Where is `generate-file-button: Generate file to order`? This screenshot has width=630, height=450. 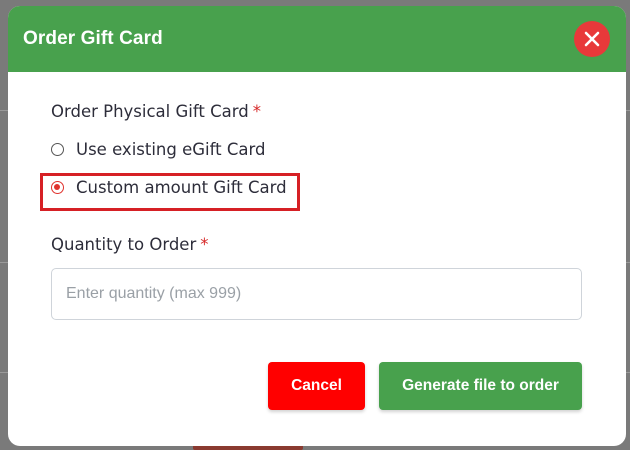
generate-file-button: Generate file to order is located at coordinates (480, 386).